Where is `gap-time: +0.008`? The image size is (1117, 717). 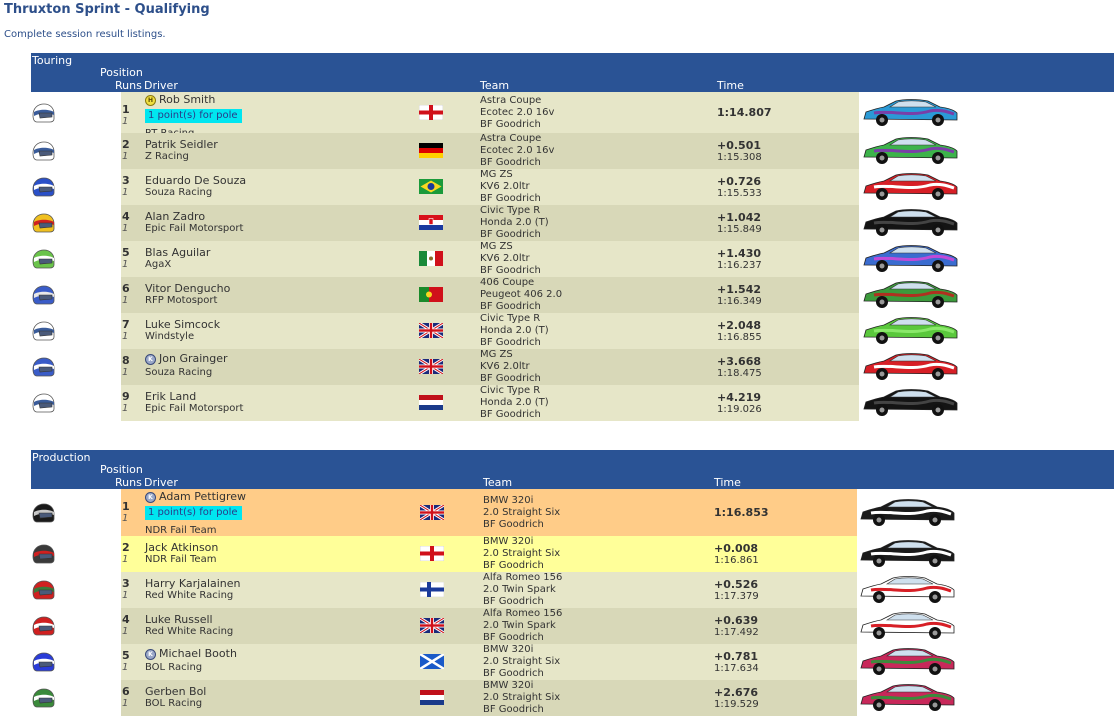
gap-time: +0.008 is located at coordinates (736, 548).